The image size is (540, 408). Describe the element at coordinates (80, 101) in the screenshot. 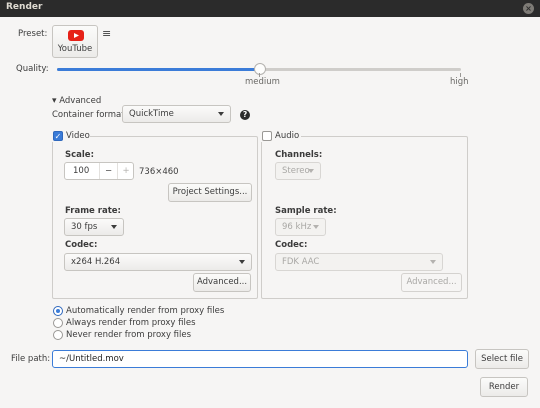

I see `advanced-label: Advanced` at that location.